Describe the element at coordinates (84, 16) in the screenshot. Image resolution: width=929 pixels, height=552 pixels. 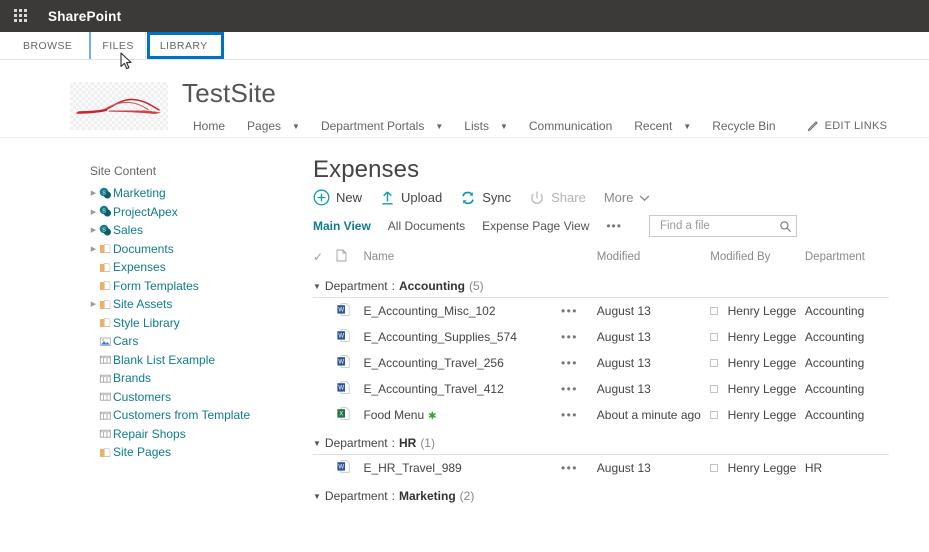
I see `suite-title: SharePoint` at that location.